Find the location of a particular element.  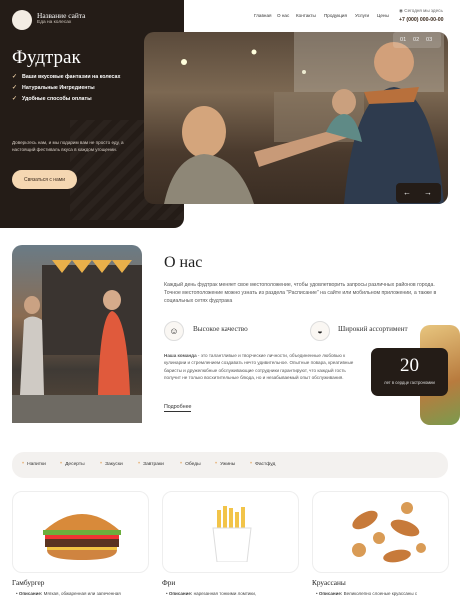

nav-item-contacts: Контакты is located at coordinates (306, 15).